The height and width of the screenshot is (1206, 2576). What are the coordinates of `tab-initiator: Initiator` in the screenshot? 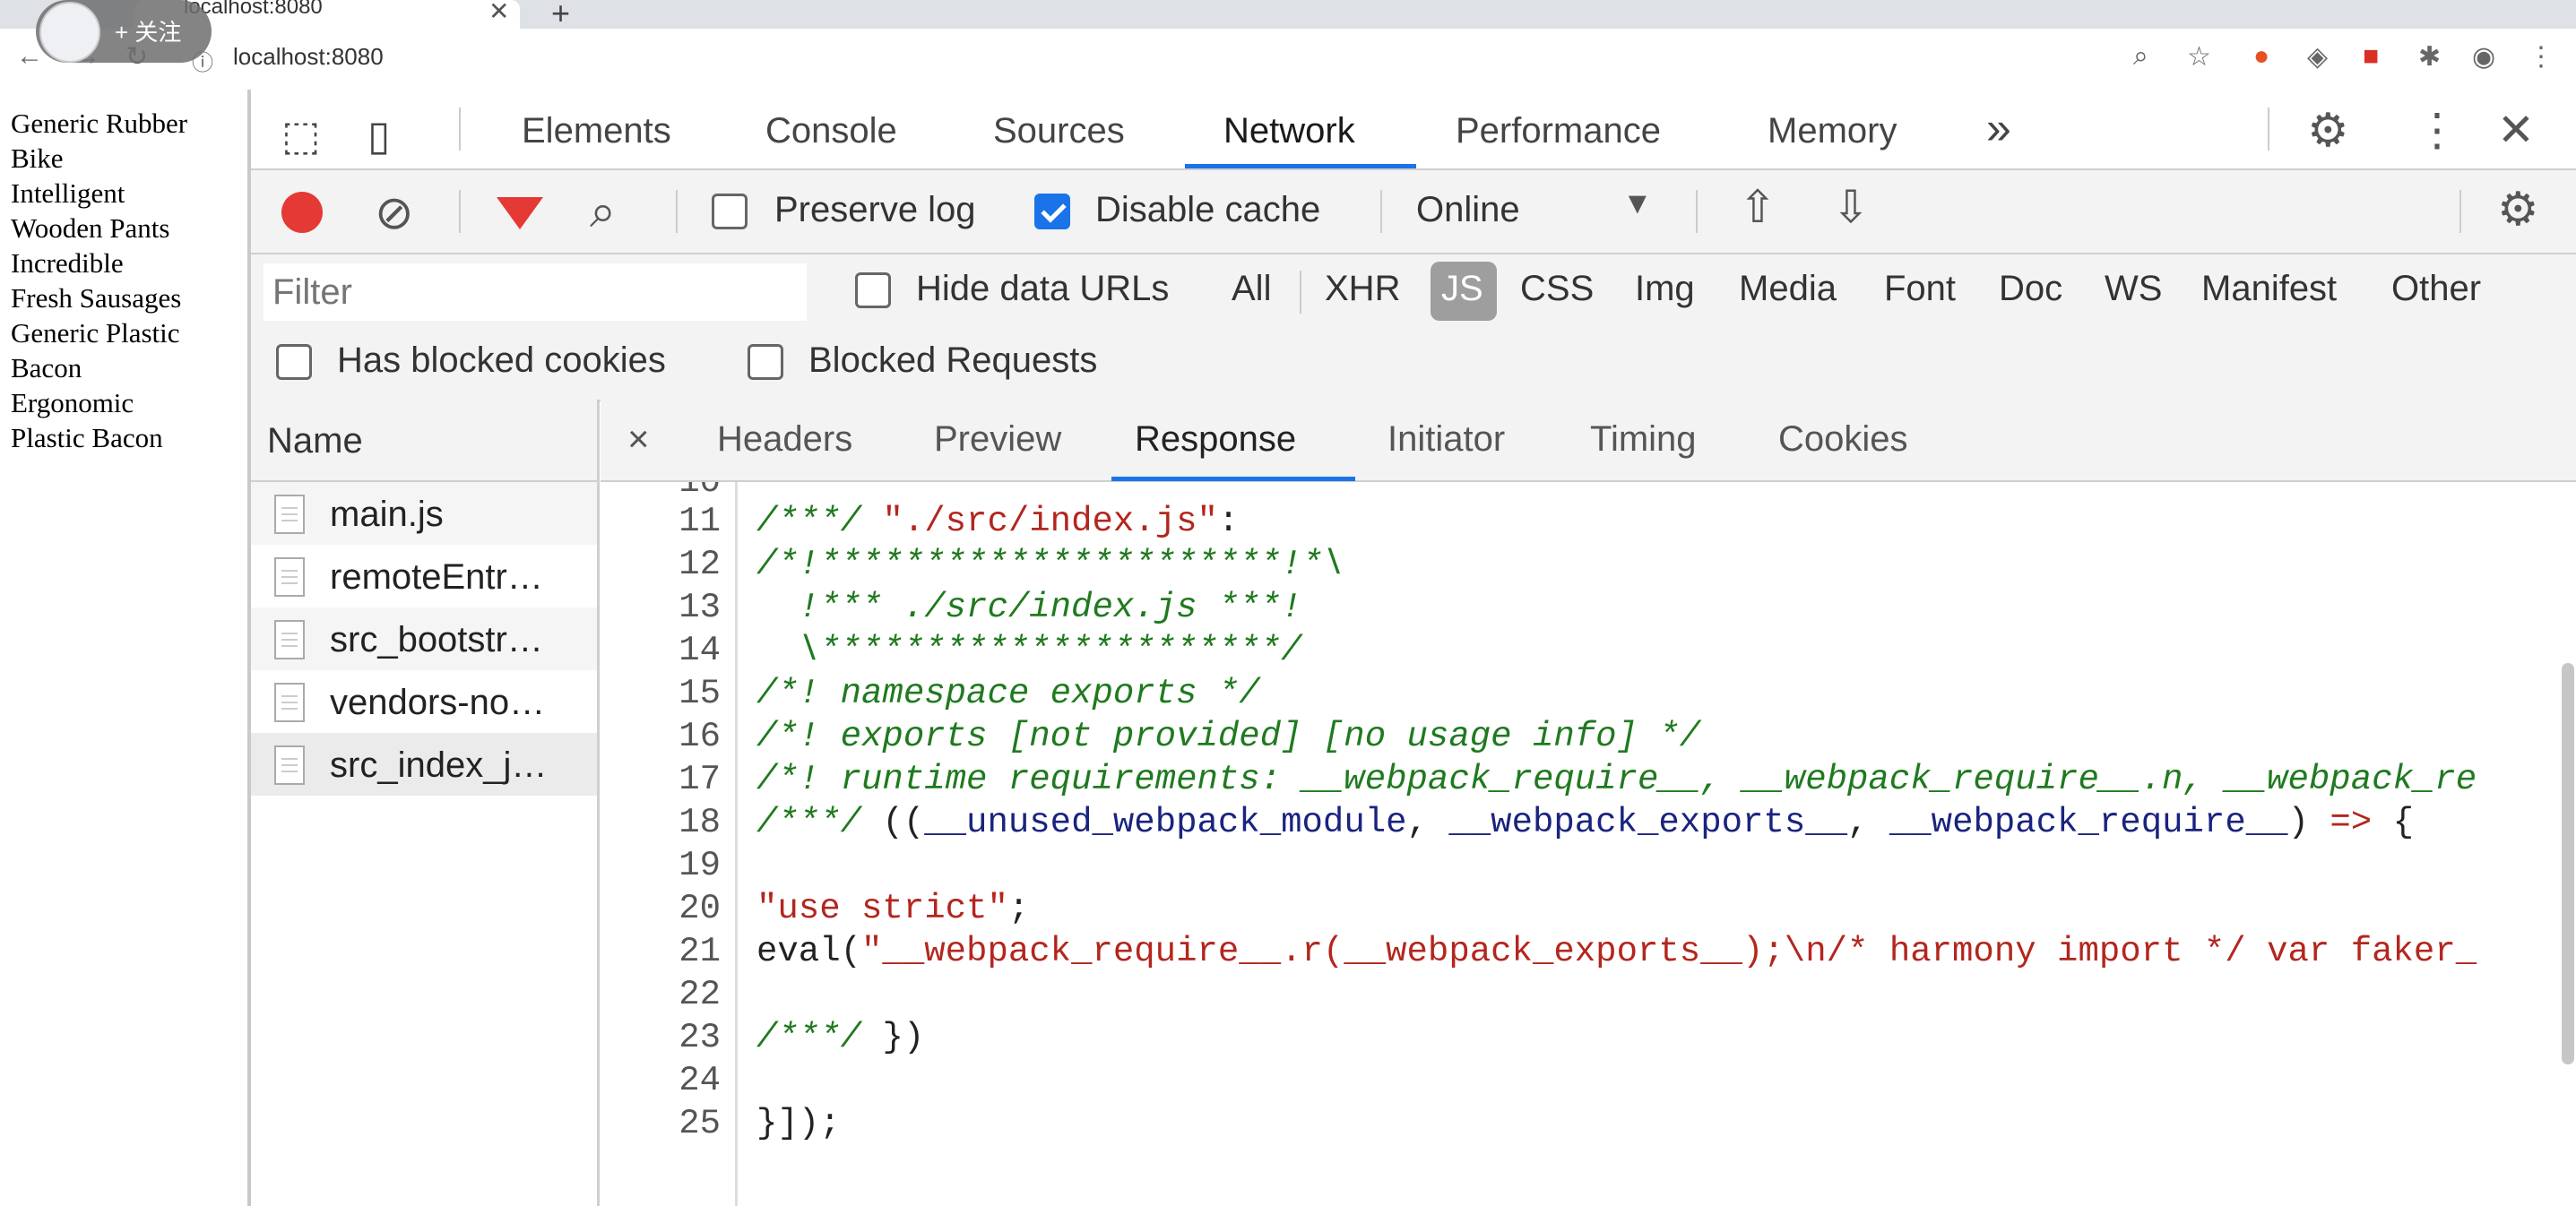 It's located at (1446, 439).